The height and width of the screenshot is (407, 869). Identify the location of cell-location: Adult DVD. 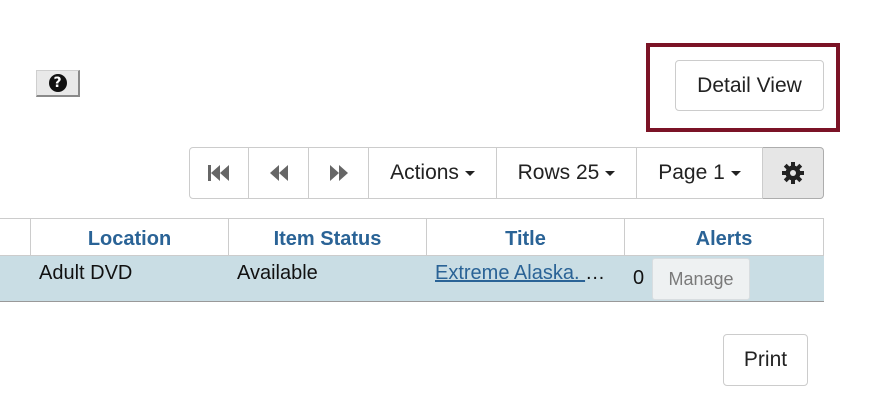
(86, 273).